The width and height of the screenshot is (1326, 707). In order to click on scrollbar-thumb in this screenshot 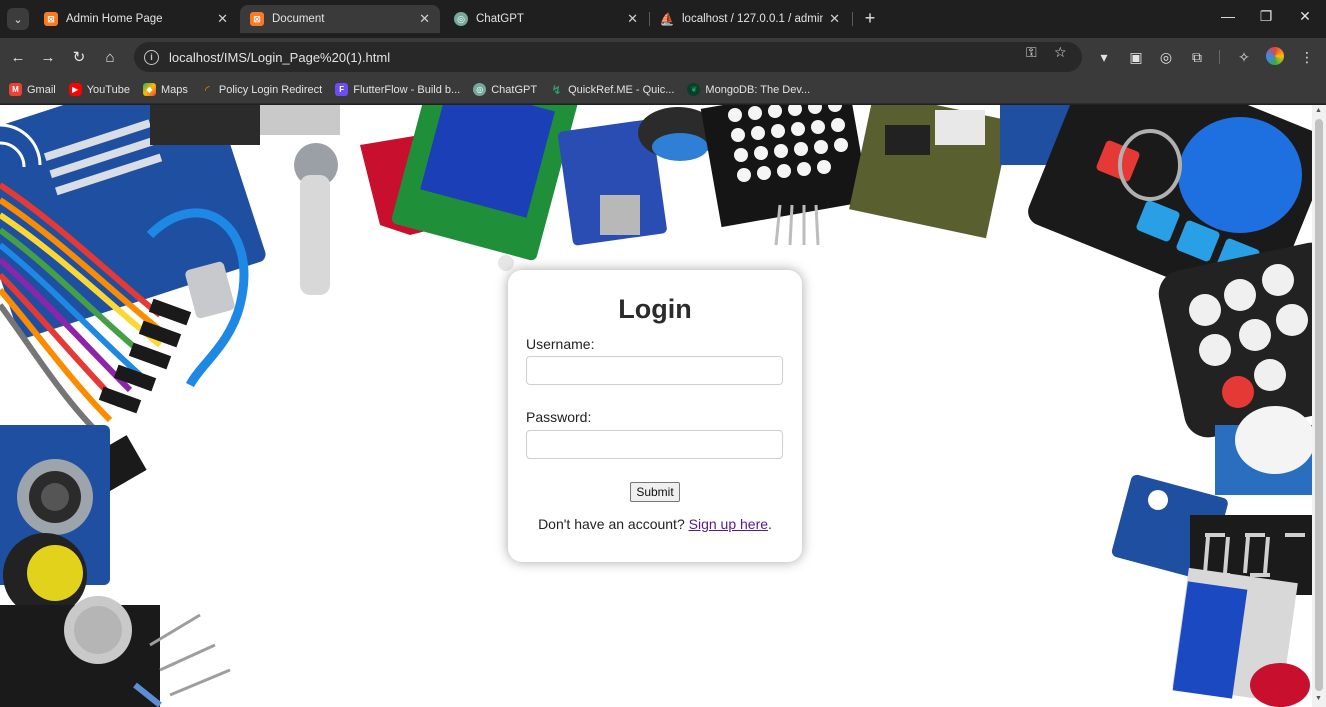, I will do `click(1319, 405)`.